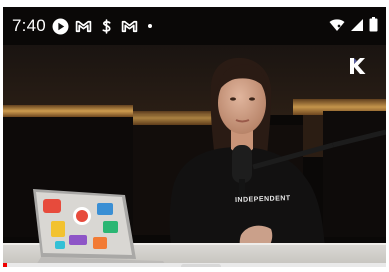  What do you see at coordinates (337, 25) in the screenshot?
I see `wifi-icon` at bounding box center [337, 25].